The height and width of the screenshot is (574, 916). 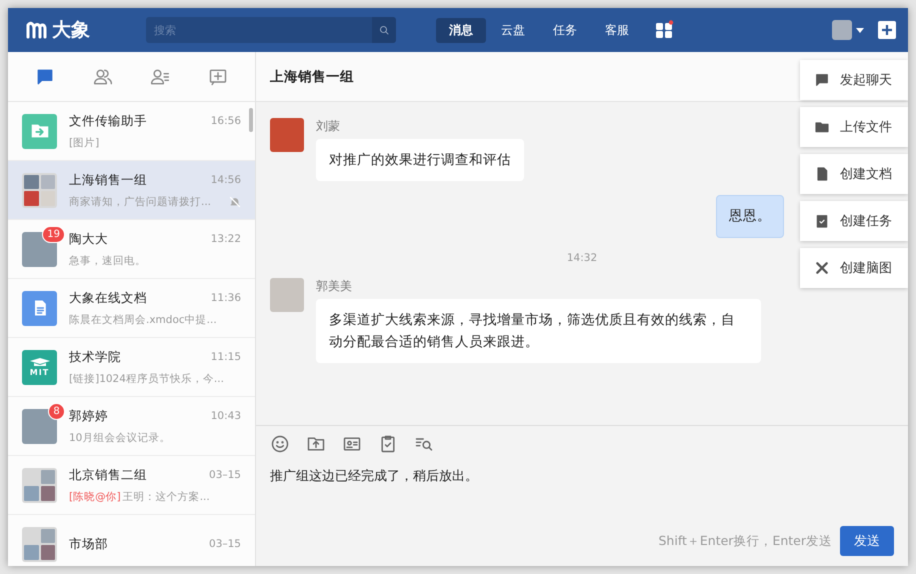 I want to click on send-hint: Shift＋Enter换行，Enter发送, so click(x=745, y=541).